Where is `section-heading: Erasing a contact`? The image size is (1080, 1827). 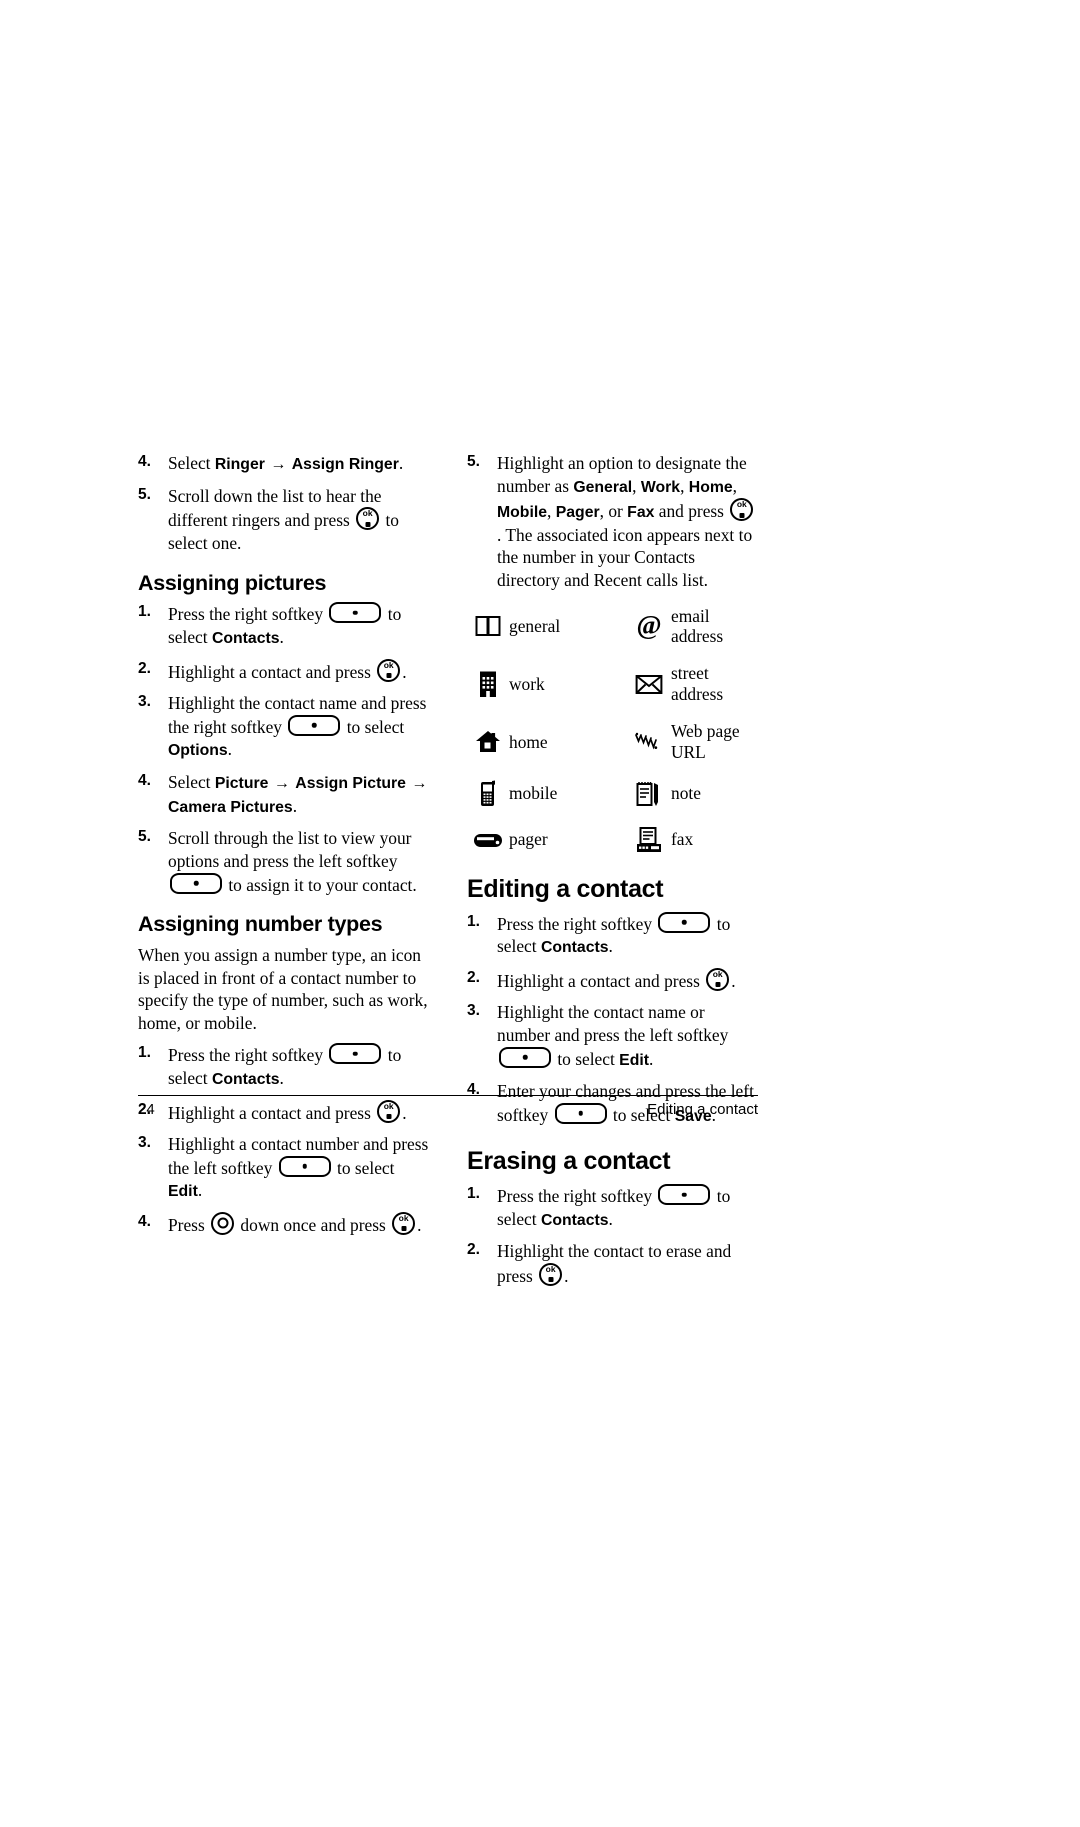 section-heading: Erasing a contact is located at coordinates (569, 1161).